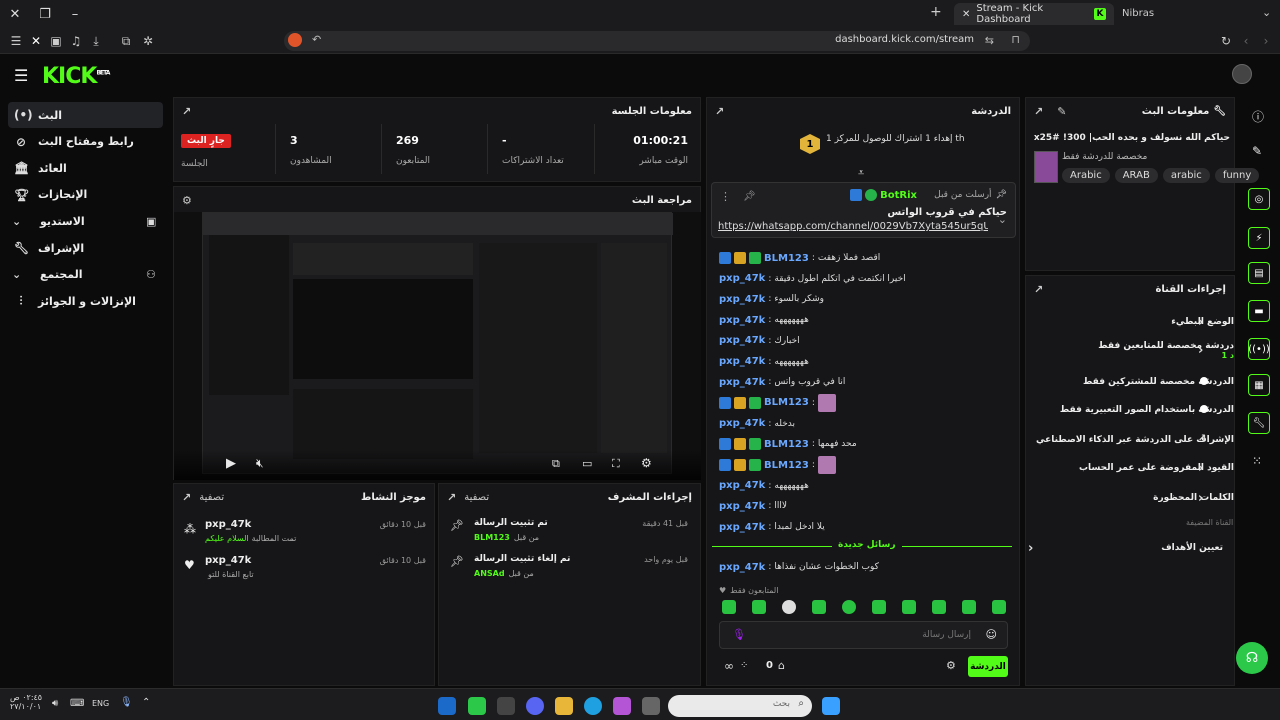 This screenshot has width=1280, height=720. What do you see at coordinates (1131, 498) in the screenshot?
I see `channel-action-row: الكلمات المحظورة ›` at bounding box center [1131, 498].